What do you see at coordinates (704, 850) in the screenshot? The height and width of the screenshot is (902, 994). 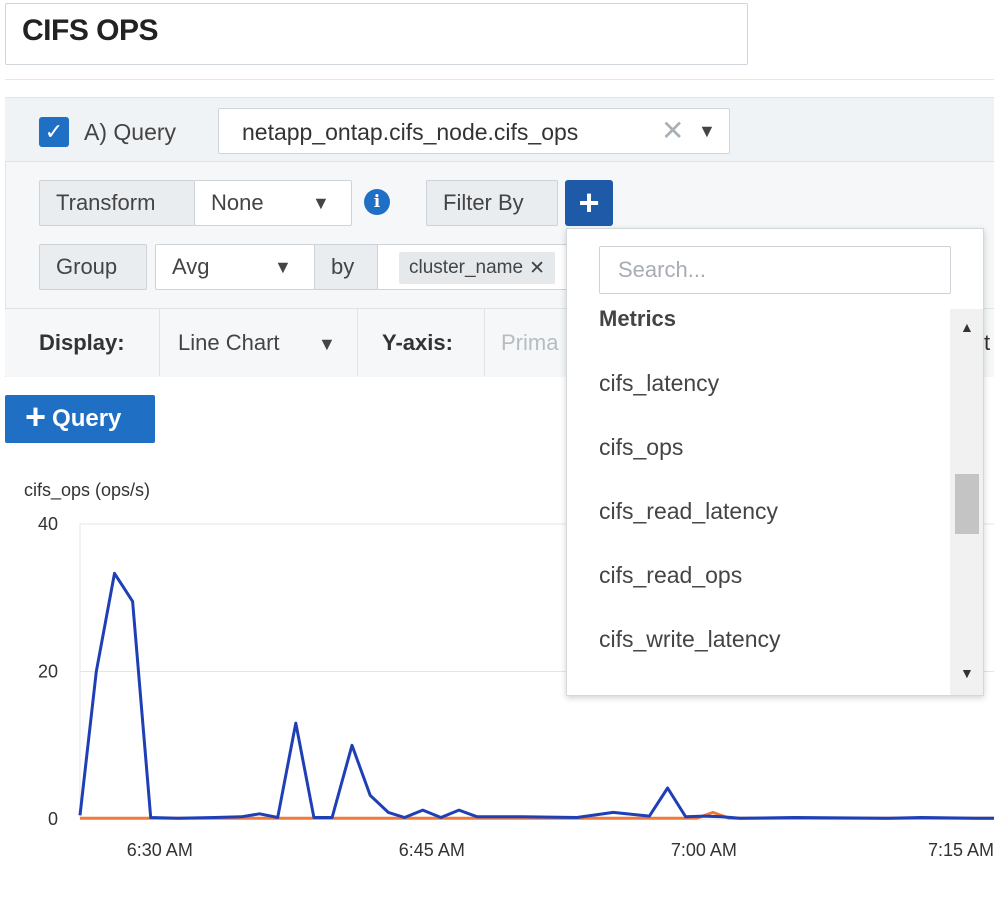 I see `chart-x-tick-label: 7:00 AM` at bounding box center [704, 850].